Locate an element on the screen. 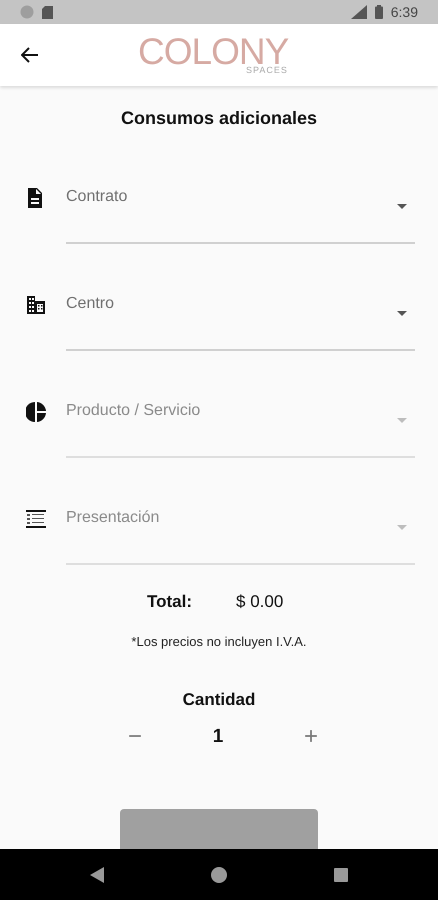 The image size is (438, 900). home-circle-icon is located at coordinates (219, 874).